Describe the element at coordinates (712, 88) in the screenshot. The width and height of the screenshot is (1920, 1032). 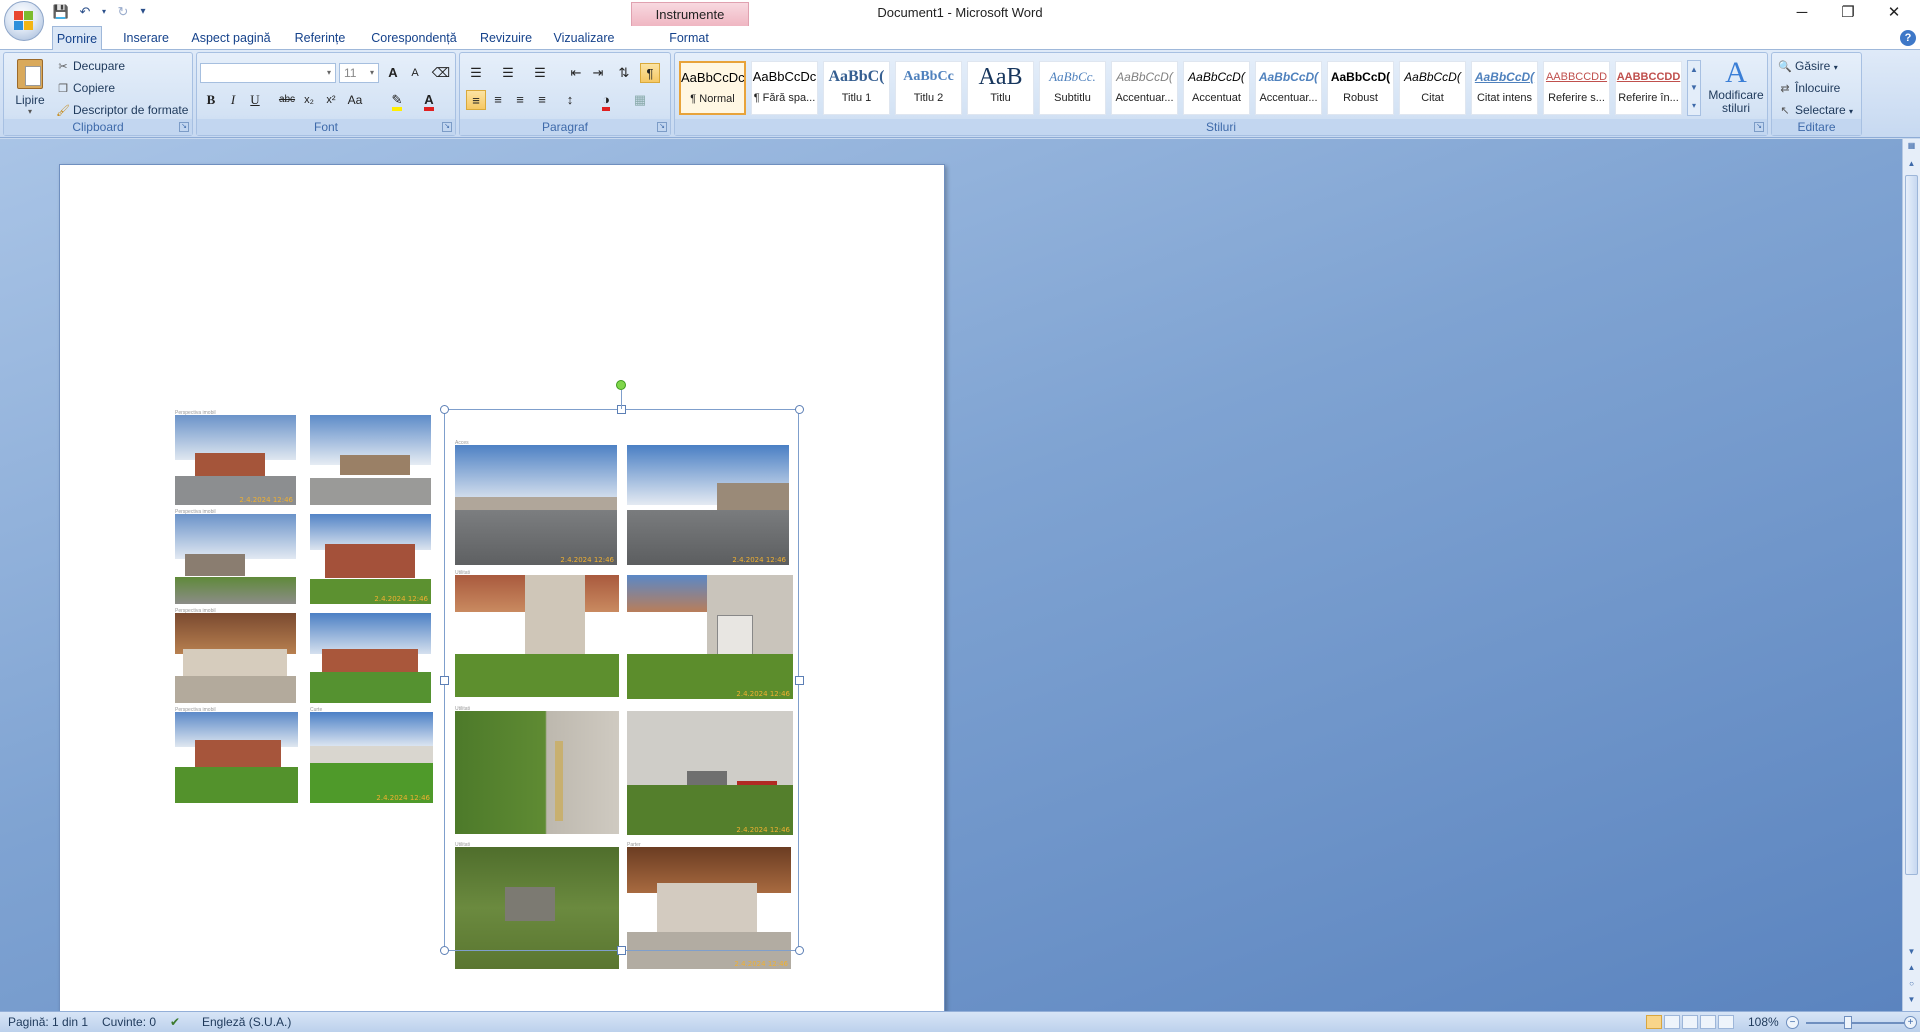
I see `style-normal: AaBbCcDc ¶ Normal` at that location.